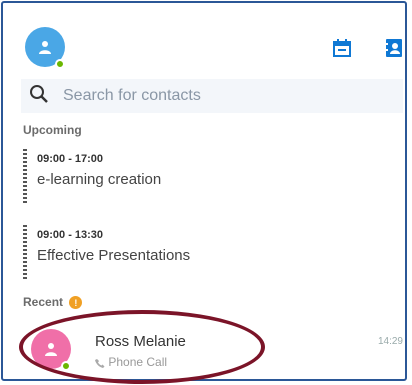 The width and height of the screenshot is (412, 385). I want to click on event-title: e-learning creation, so click(99, 179).